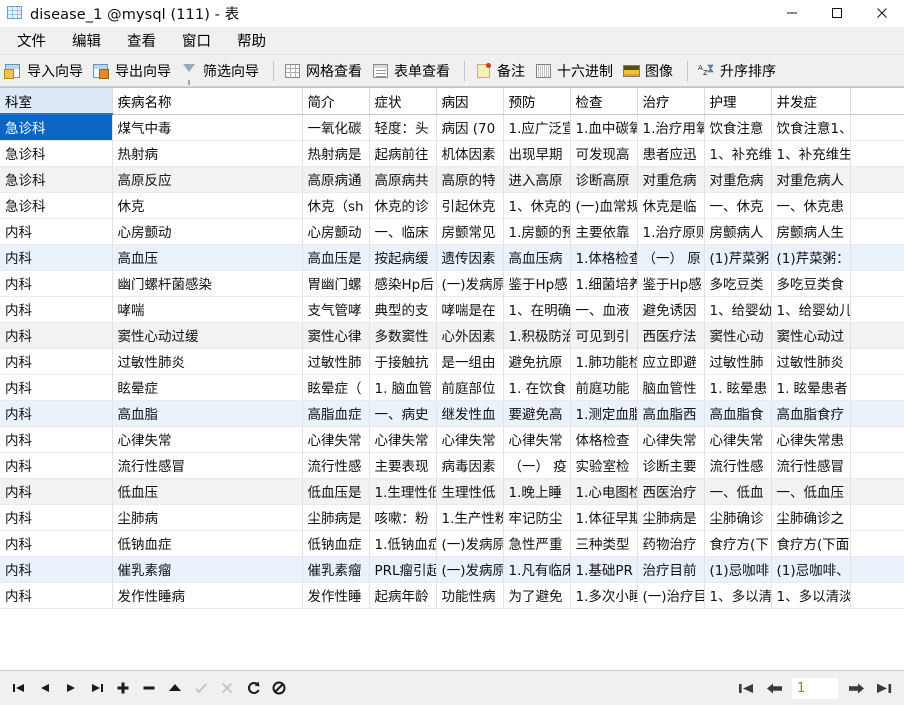  I want to click on grid-cell-jc: 1.基础PR, so click(604, 569).